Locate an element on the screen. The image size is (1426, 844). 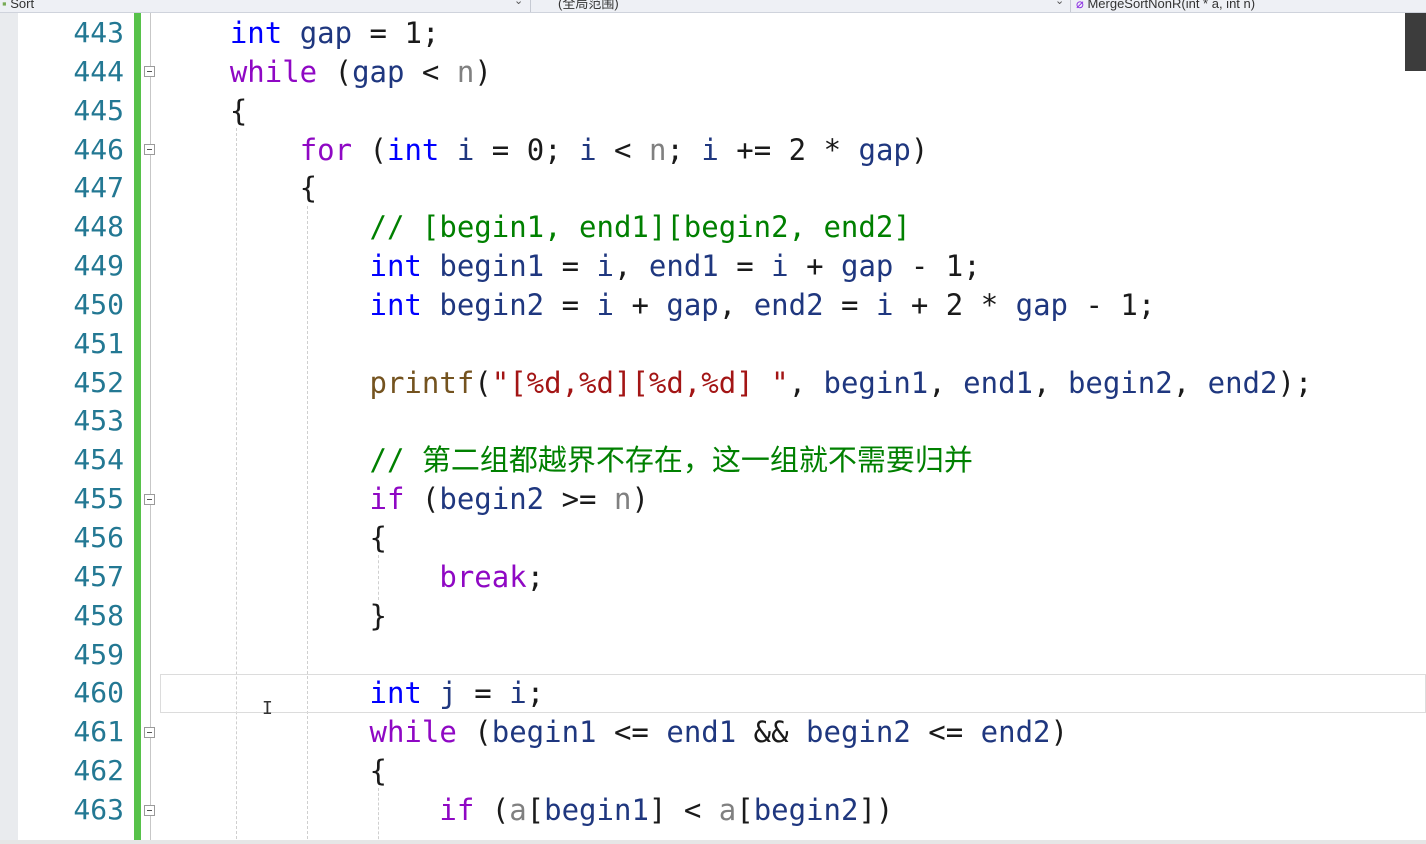
line-number: 454 is located at coordinates (98, 460).